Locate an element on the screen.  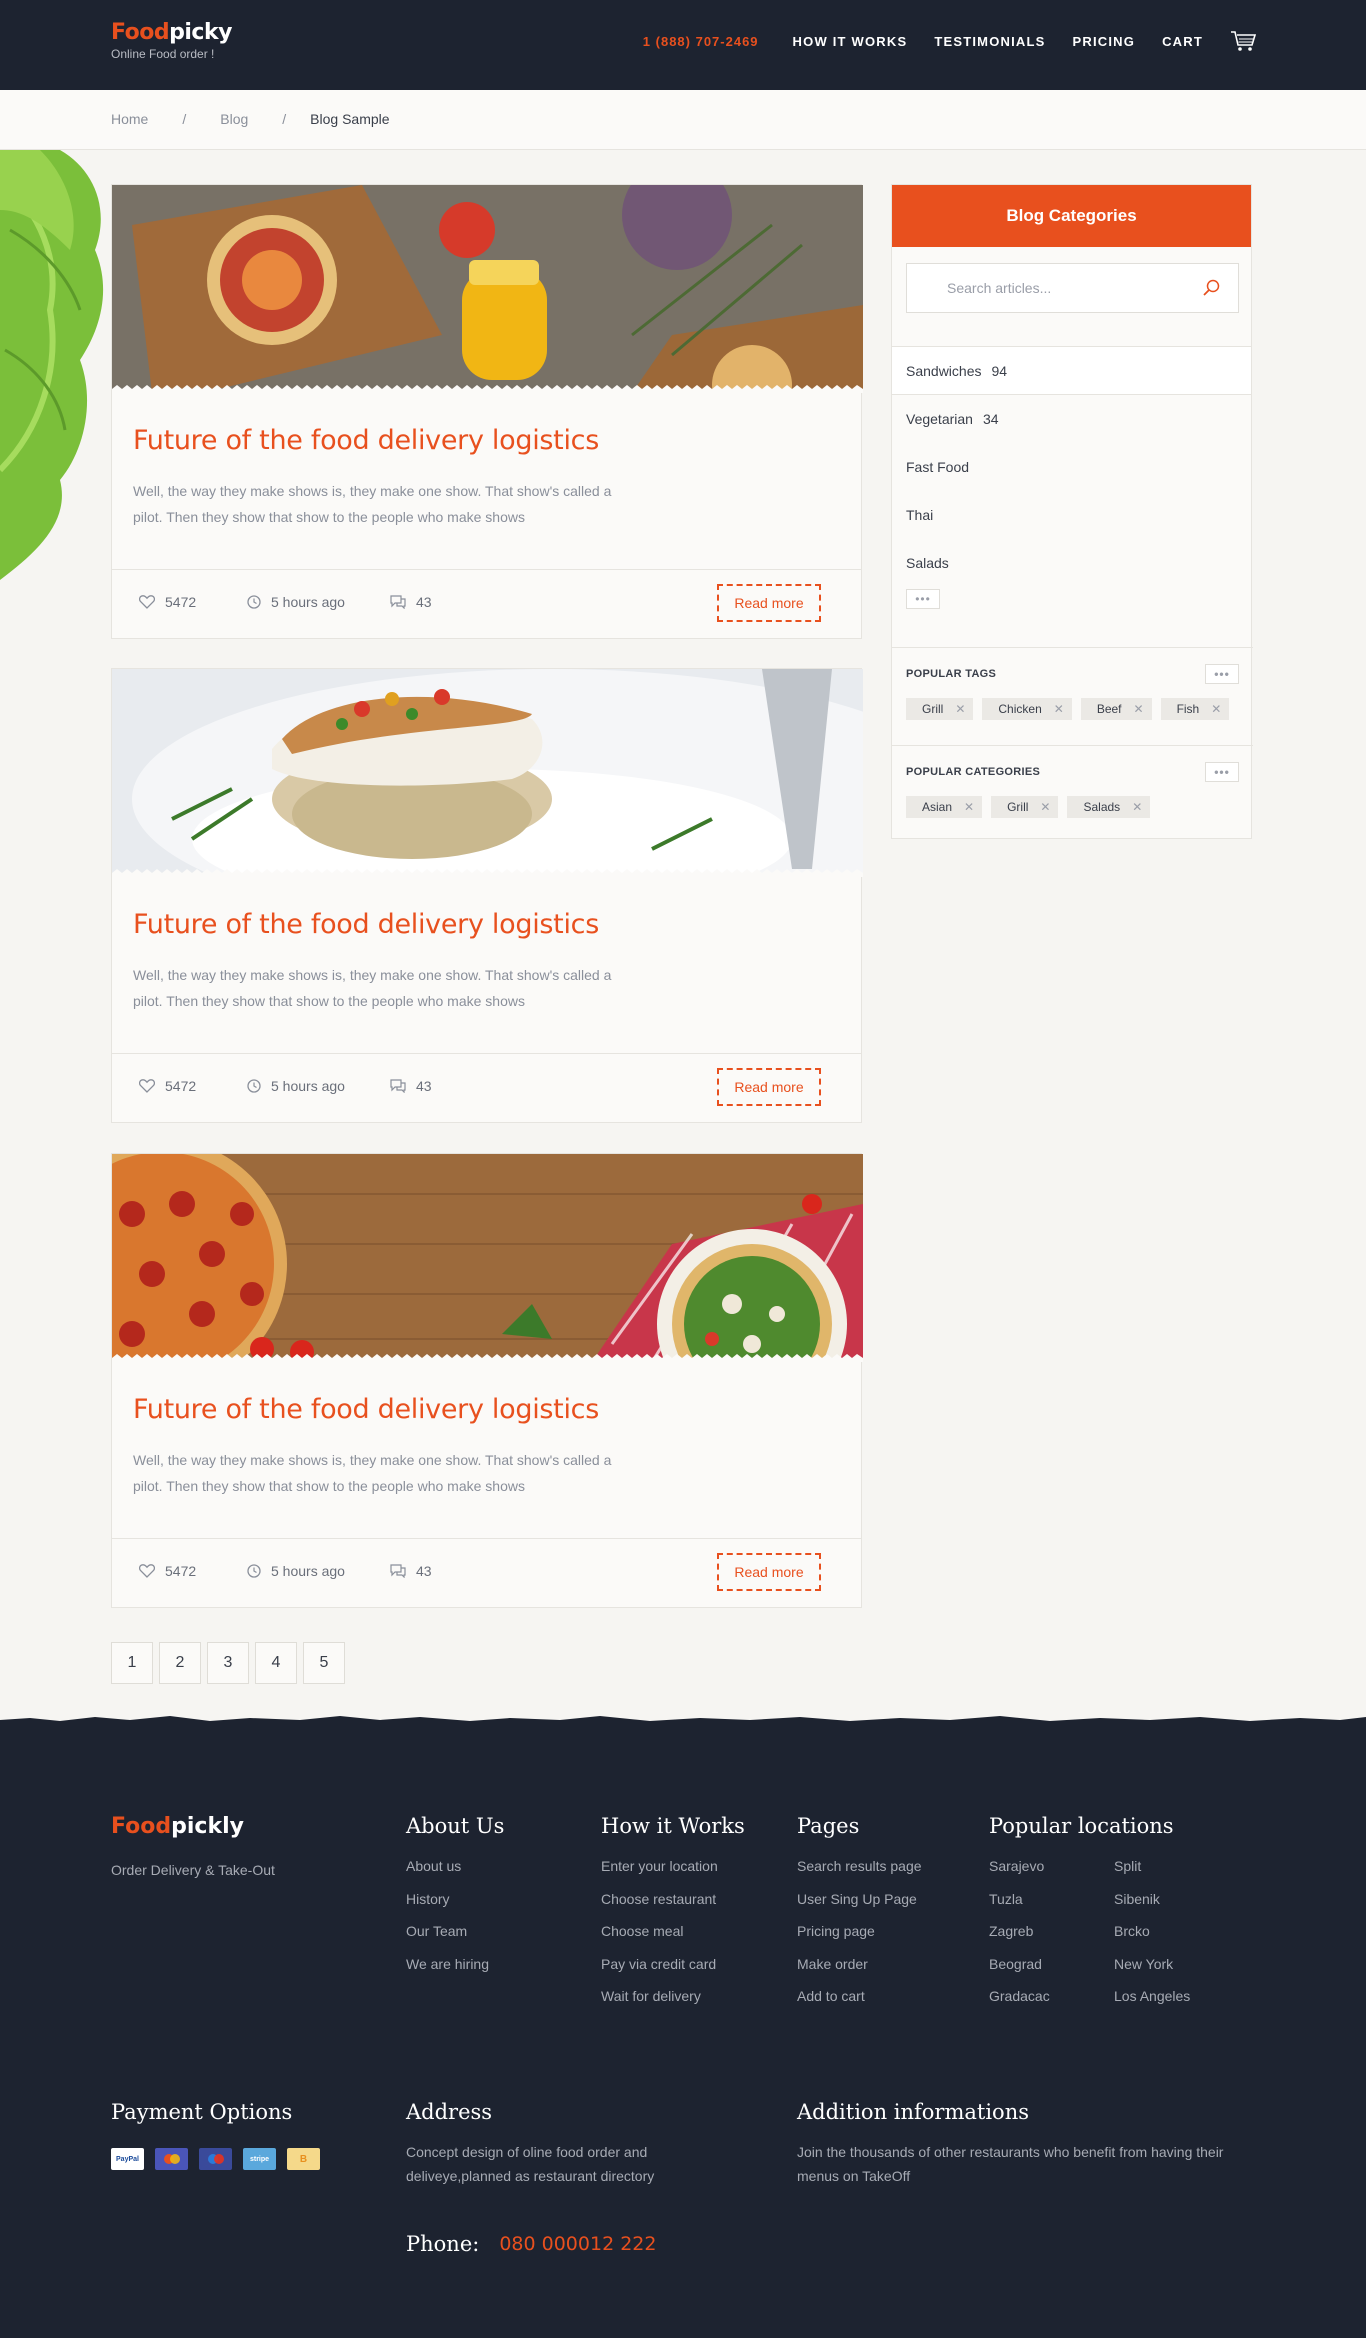
mastercard-icon is located at coordinates (171, 2159).